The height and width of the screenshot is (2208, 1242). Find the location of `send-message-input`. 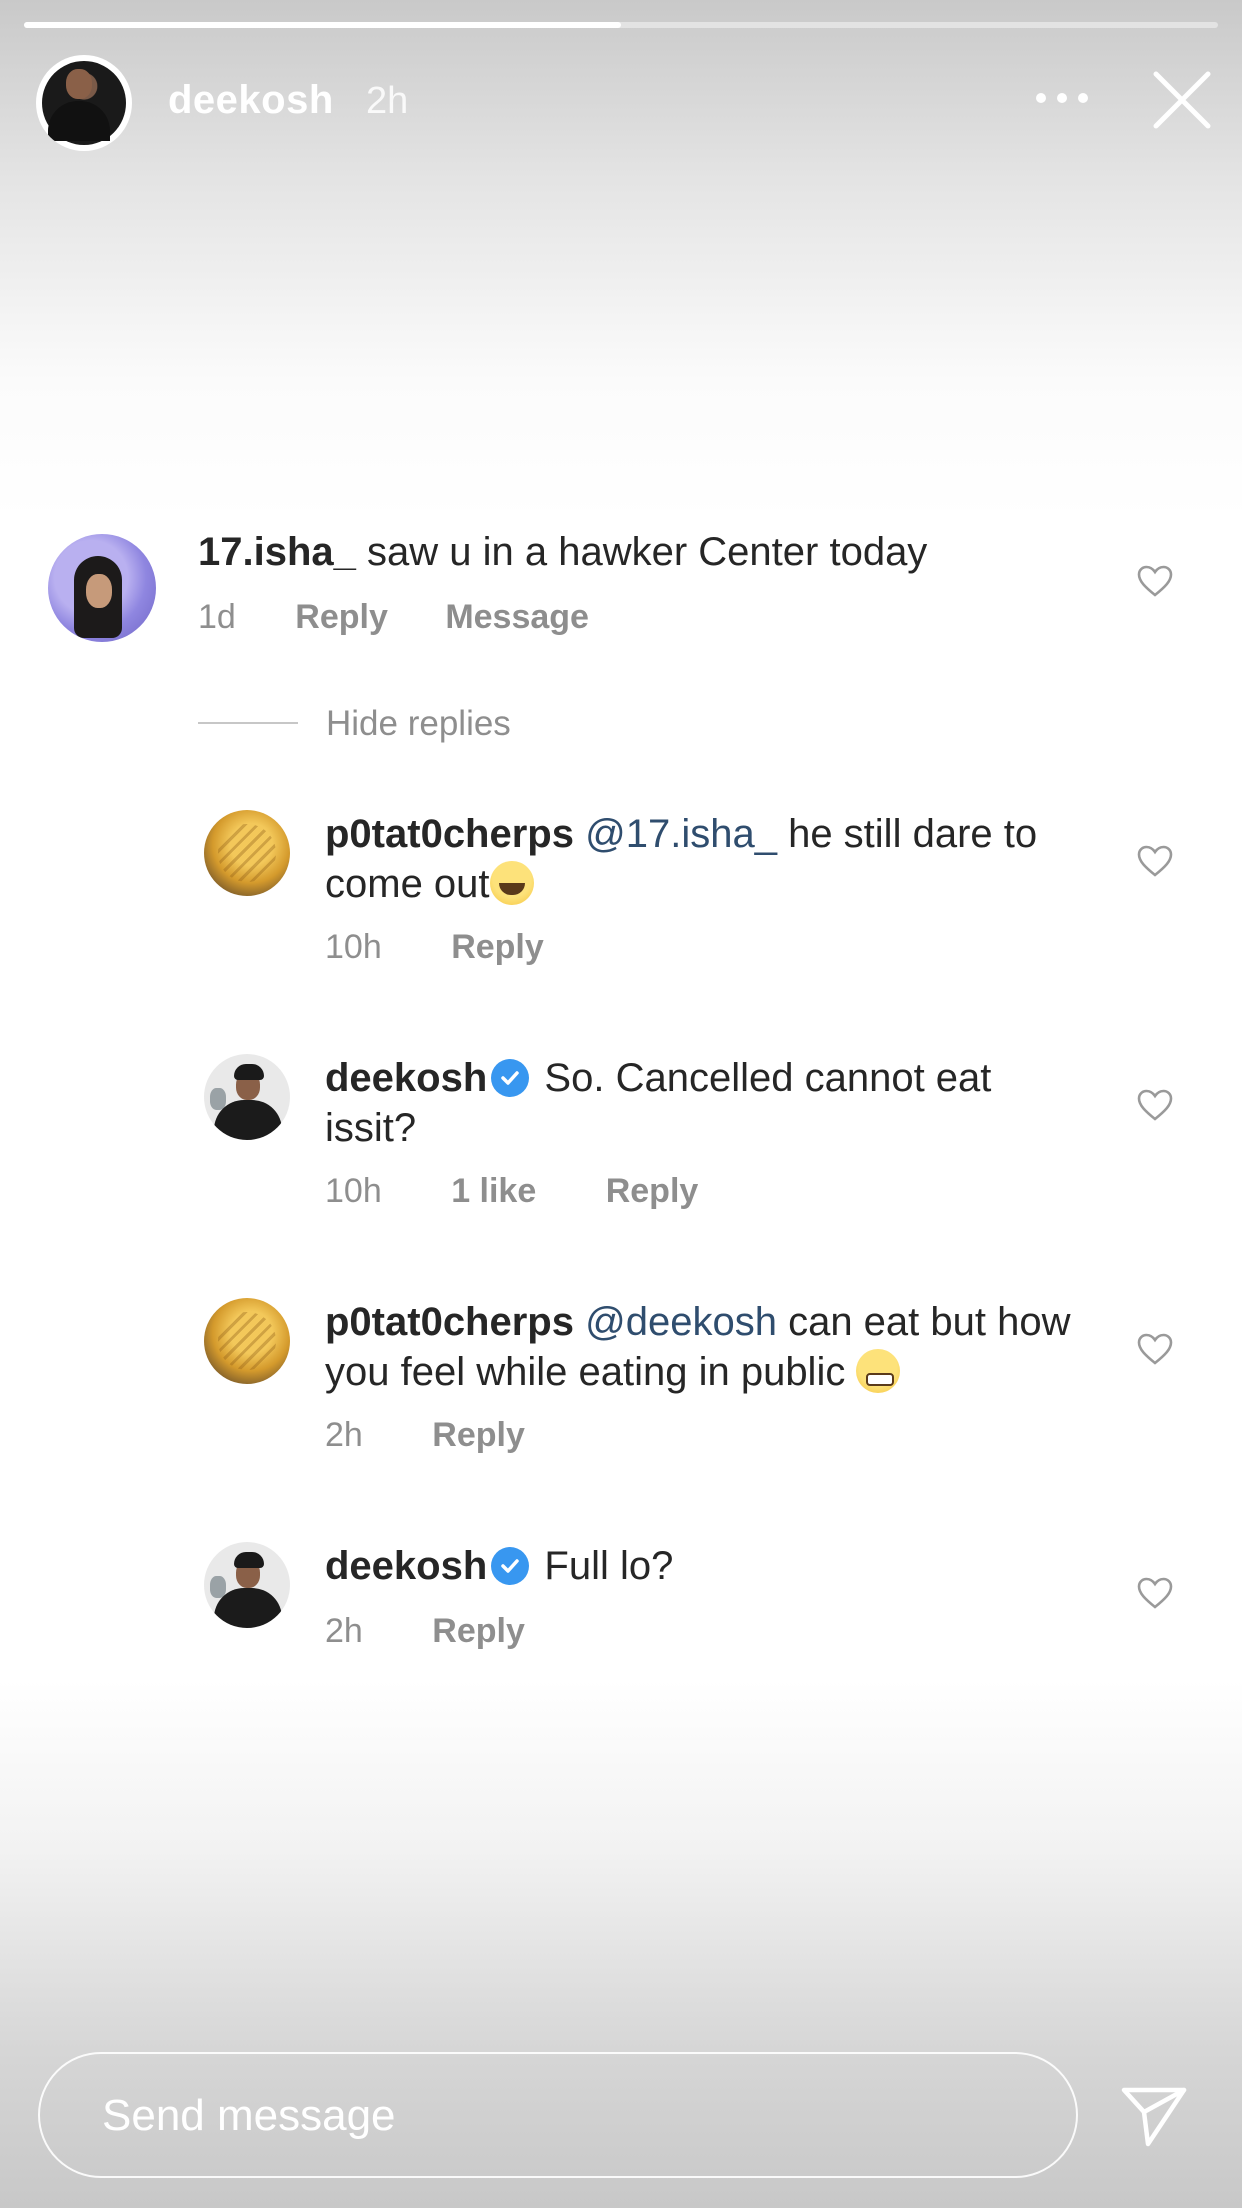

send-message-input is located at coordinates (552, 2116).